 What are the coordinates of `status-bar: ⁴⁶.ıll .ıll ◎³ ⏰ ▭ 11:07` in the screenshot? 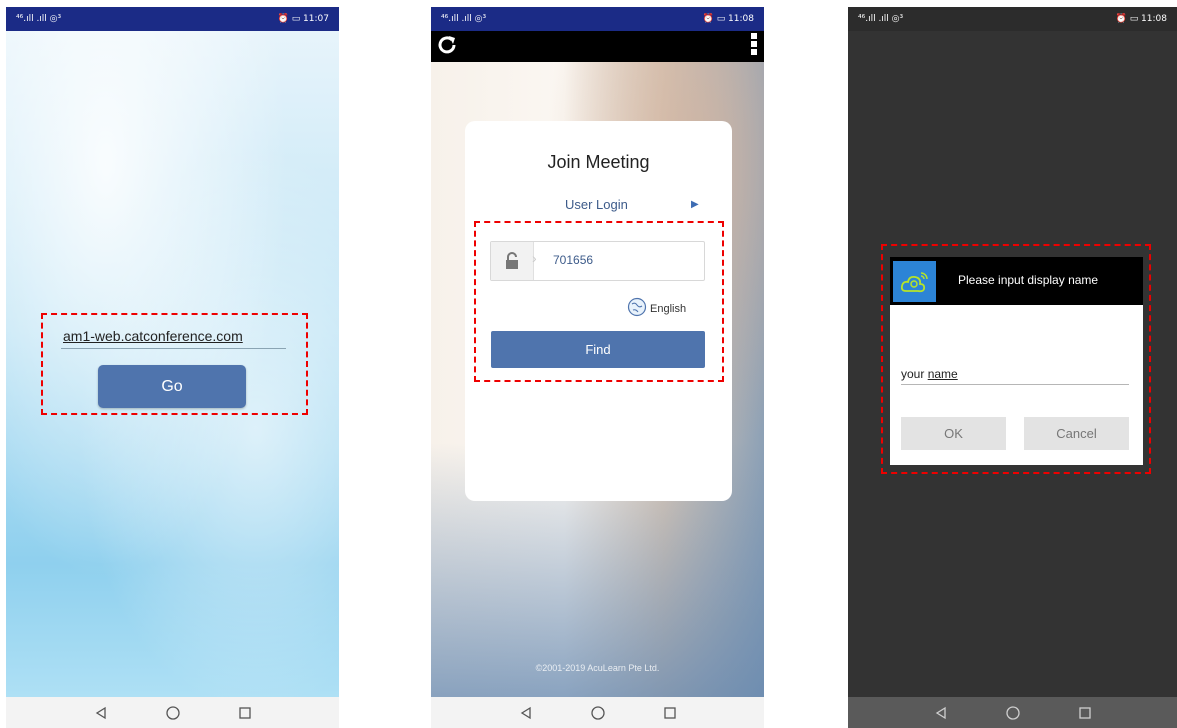 It's located at (172, 19).